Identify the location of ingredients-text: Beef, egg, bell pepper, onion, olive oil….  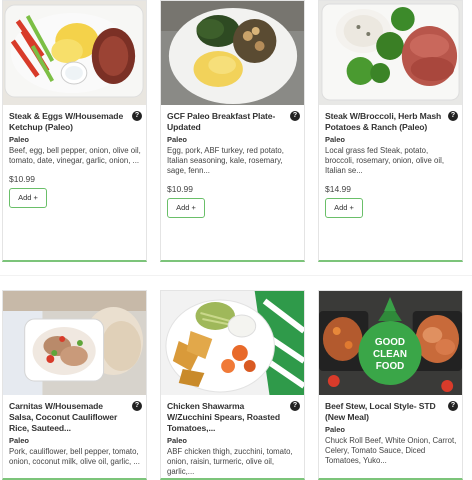
(75, 155).